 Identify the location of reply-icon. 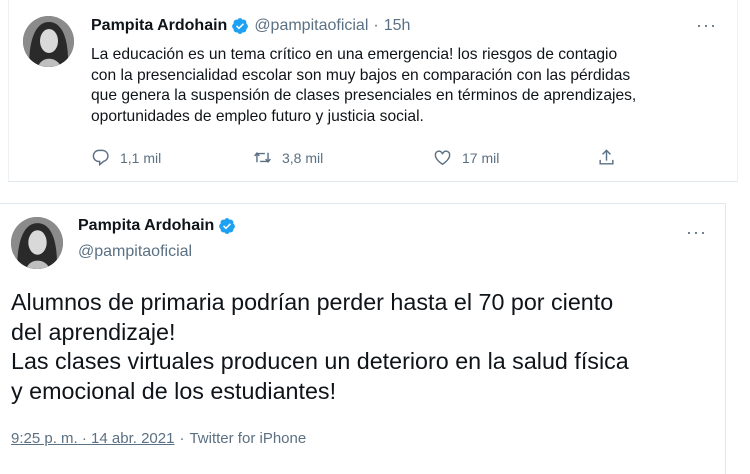
(100, 158).